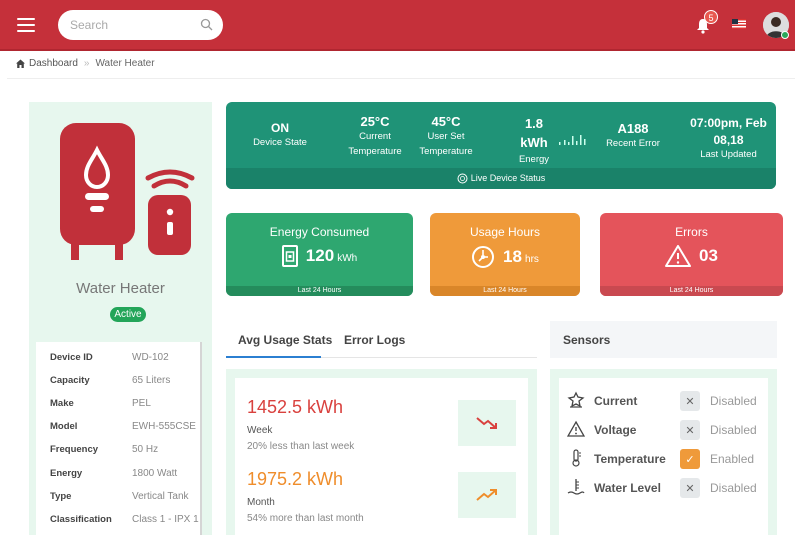 Image resolution: width=795 pixels, height=535 pixels. What do you see at coordinates (739, 24) in the screenshot?
I see `us-flag-icon` at bounding box center [739, 24].